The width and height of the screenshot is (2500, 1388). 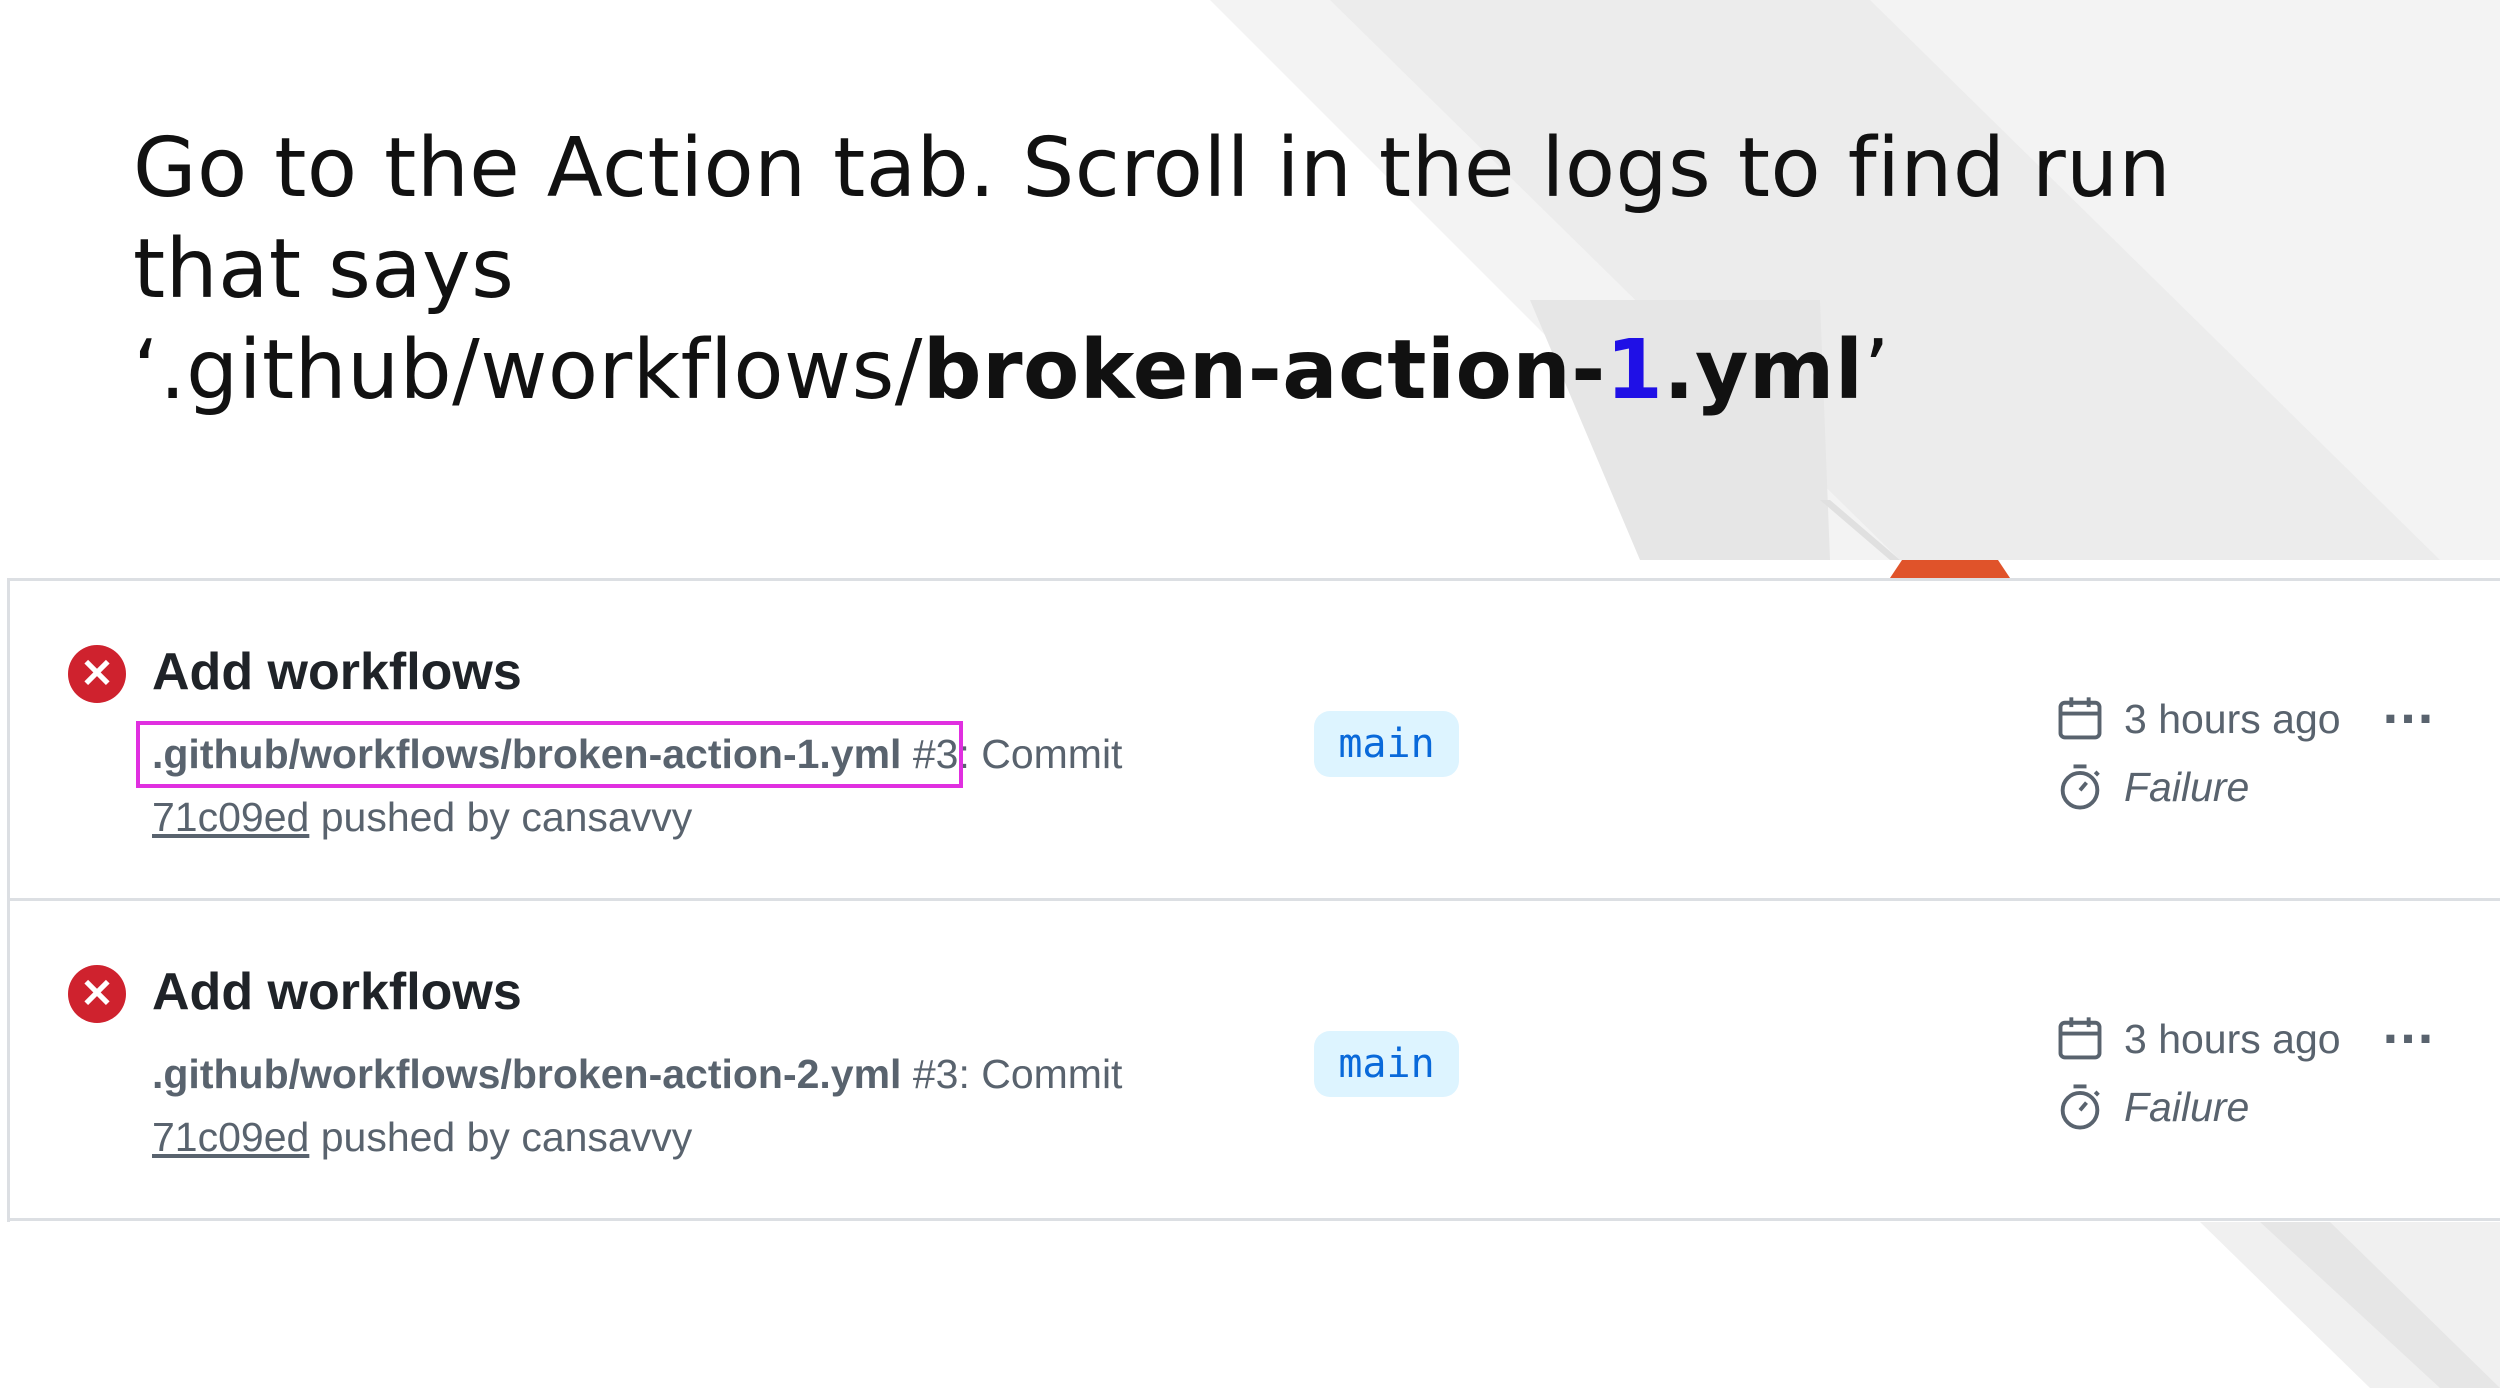 I want to click on highlight-box, so click(x=549, y=754).